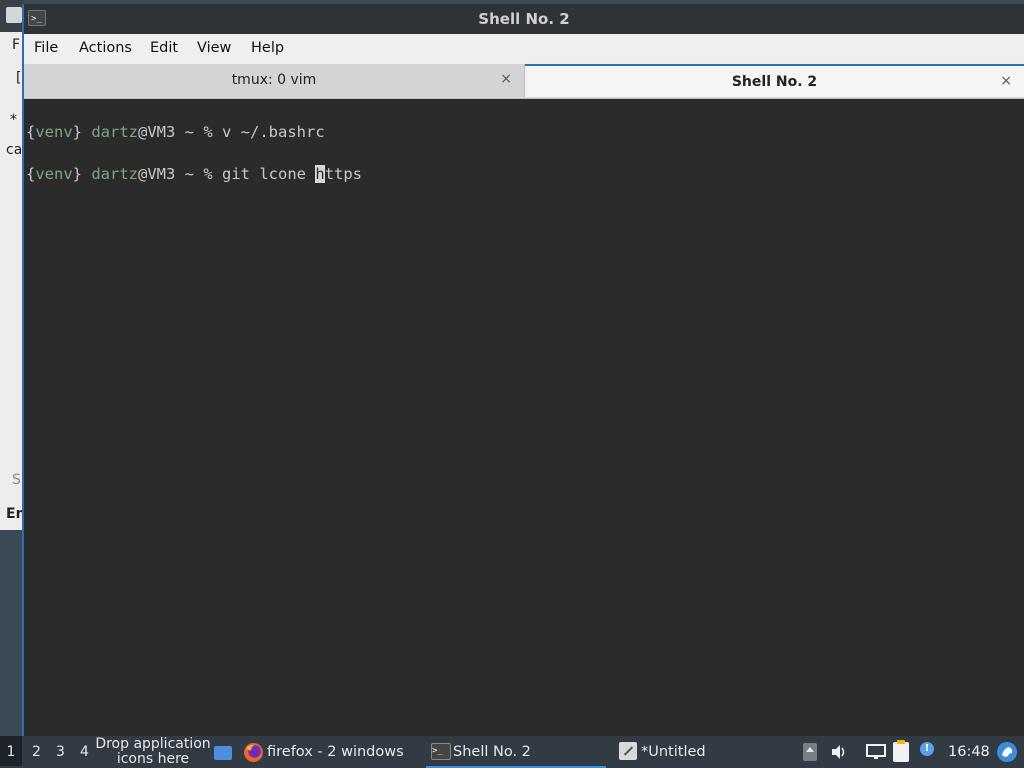 This screenshot has width=1024, height=768. What do you see at coordinates (105, 48) in the screenshot?
I see `menu-actions: Actions` at bounding box center [105, 48].